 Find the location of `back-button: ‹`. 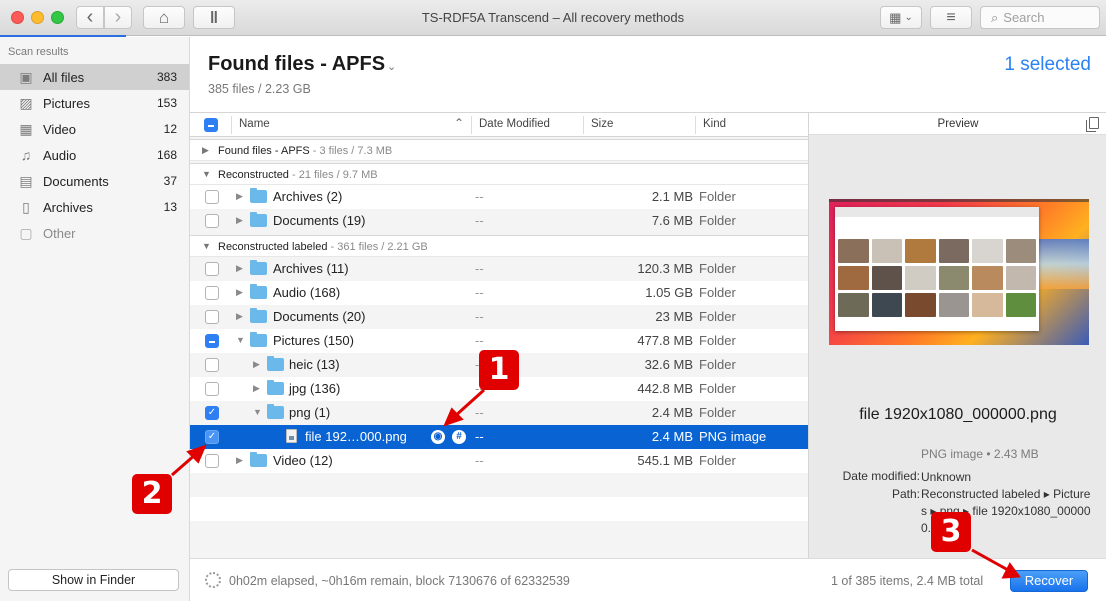

back-button: ‹ is located at coordinates (90, 17).